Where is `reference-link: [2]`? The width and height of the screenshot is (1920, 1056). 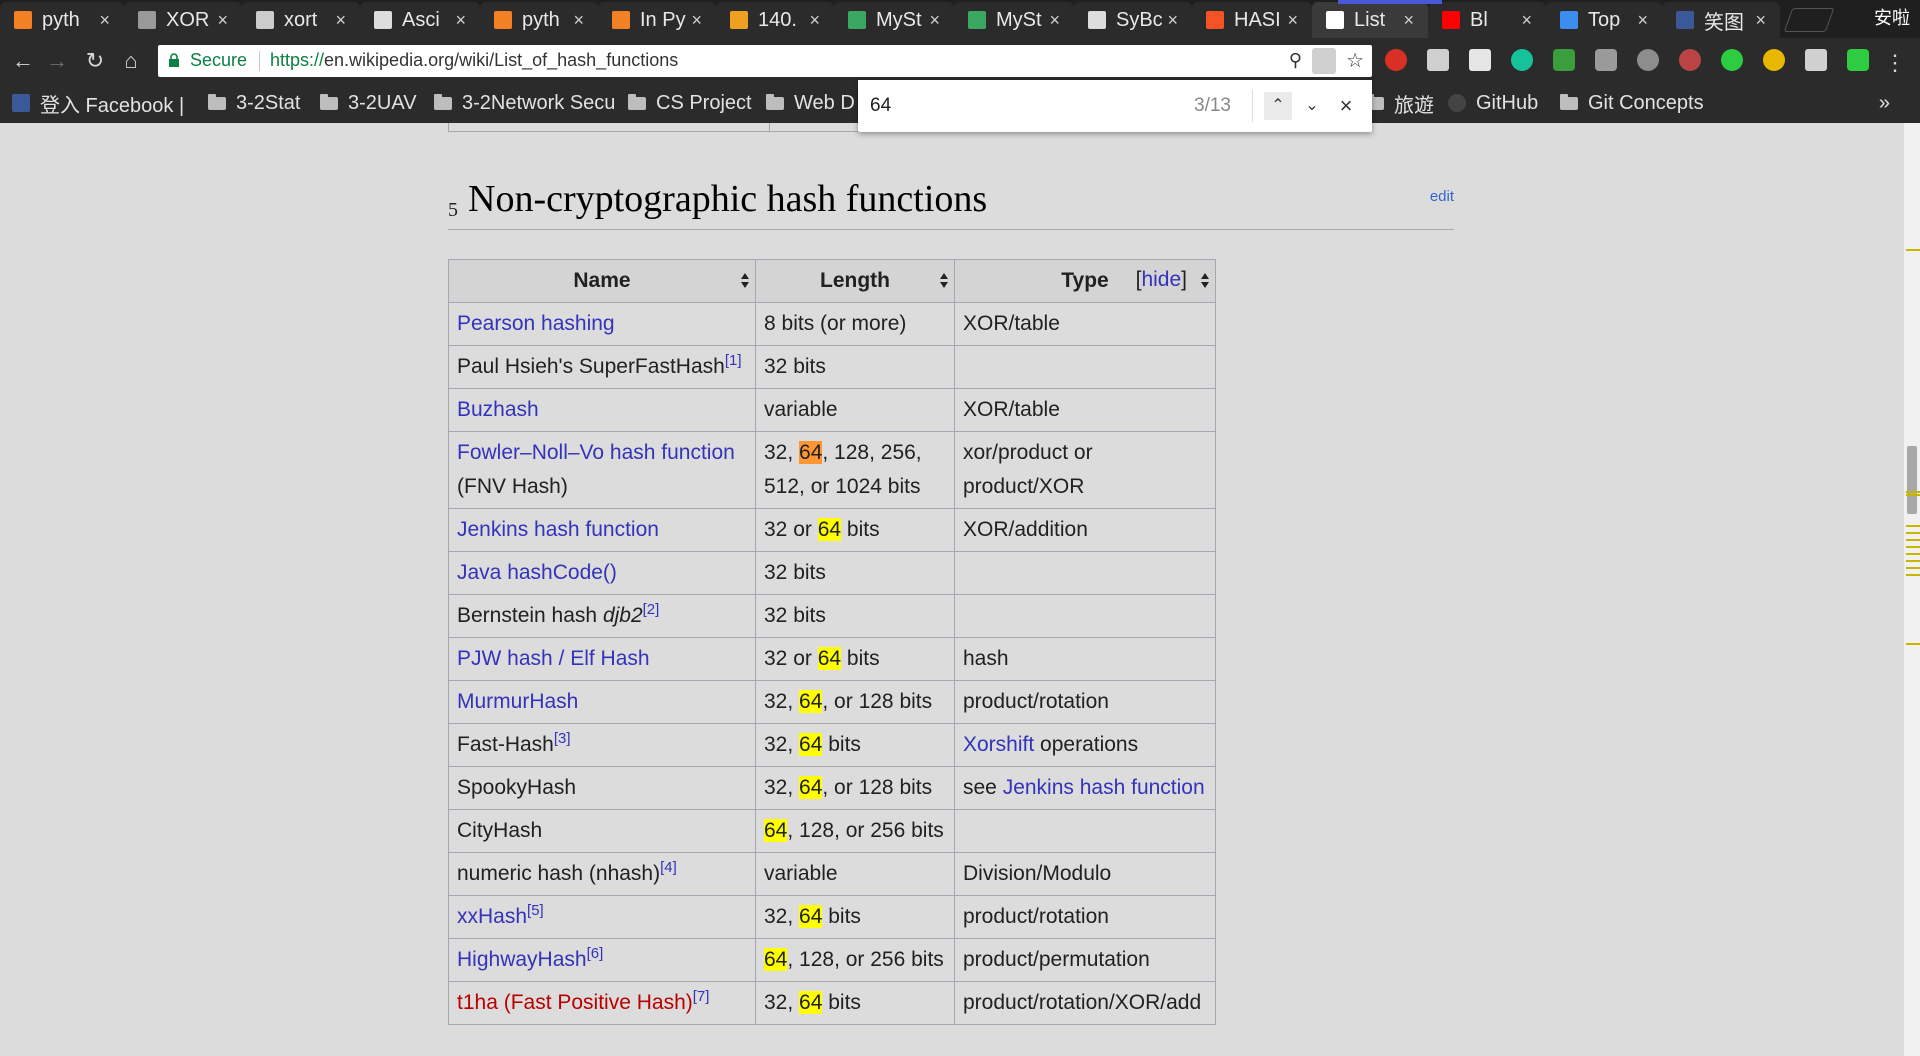 reference-link: [2] is located at coordinates (651, 609).